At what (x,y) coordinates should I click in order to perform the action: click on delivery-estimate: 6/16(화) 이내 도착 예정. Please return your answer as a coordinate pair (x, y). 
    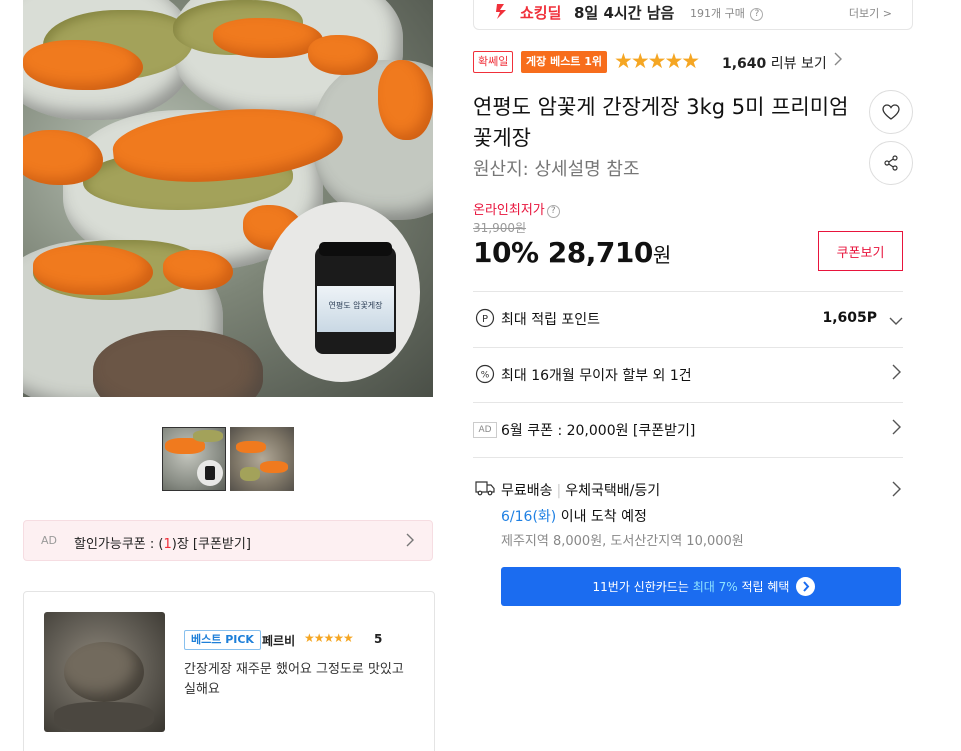
    Looking at the image, I should click on (574, 517).